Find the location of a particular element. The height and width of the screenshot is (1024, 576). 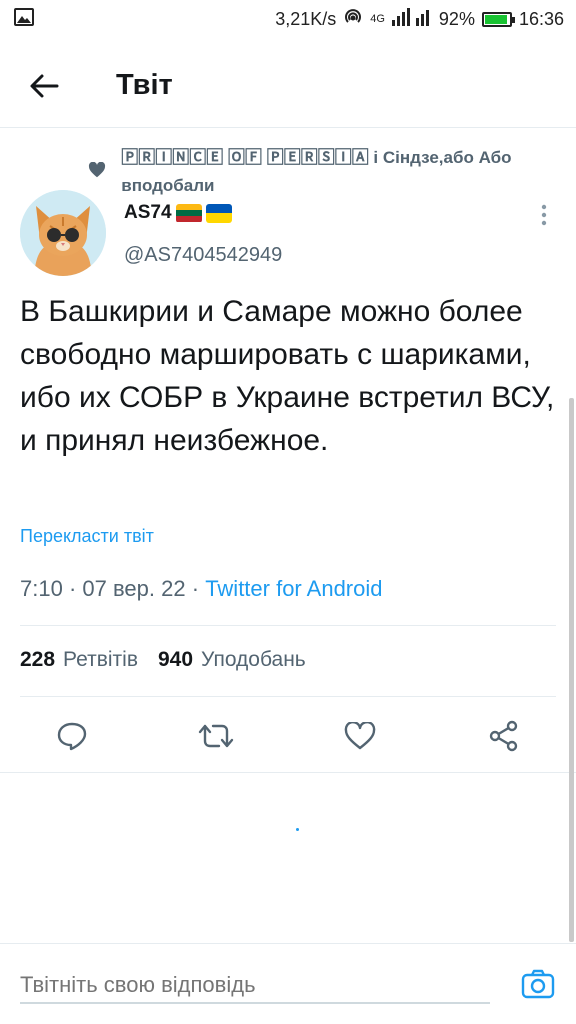

reply-input is located at coordinates (255, 986).